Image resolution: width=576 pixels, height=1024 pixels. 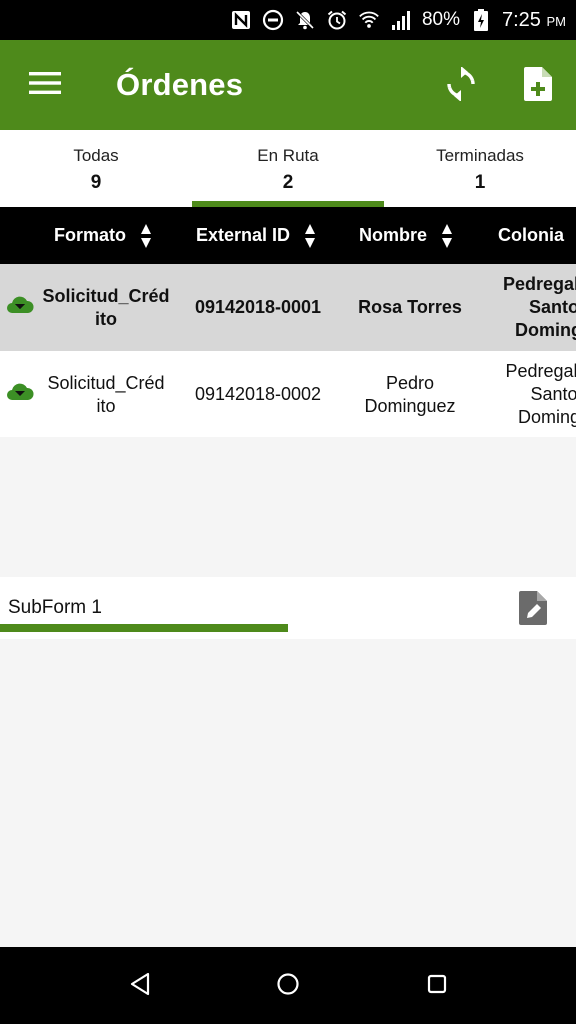 I want to click on signal-icon, so click(x=401, y=20).